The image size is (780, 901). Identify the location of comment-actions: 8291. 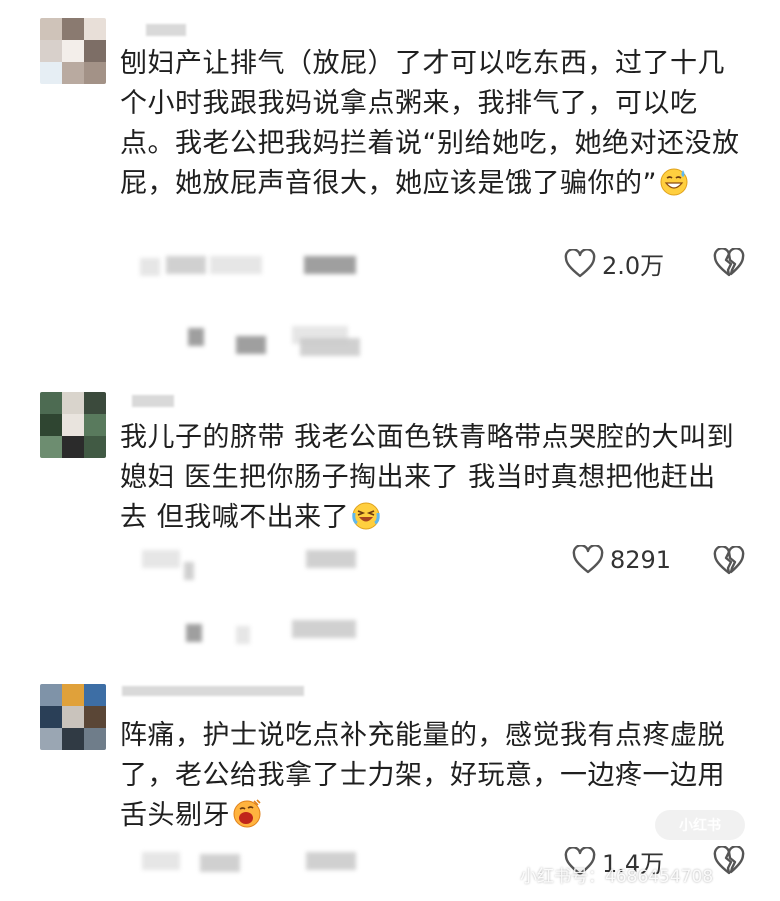
(390, 560).